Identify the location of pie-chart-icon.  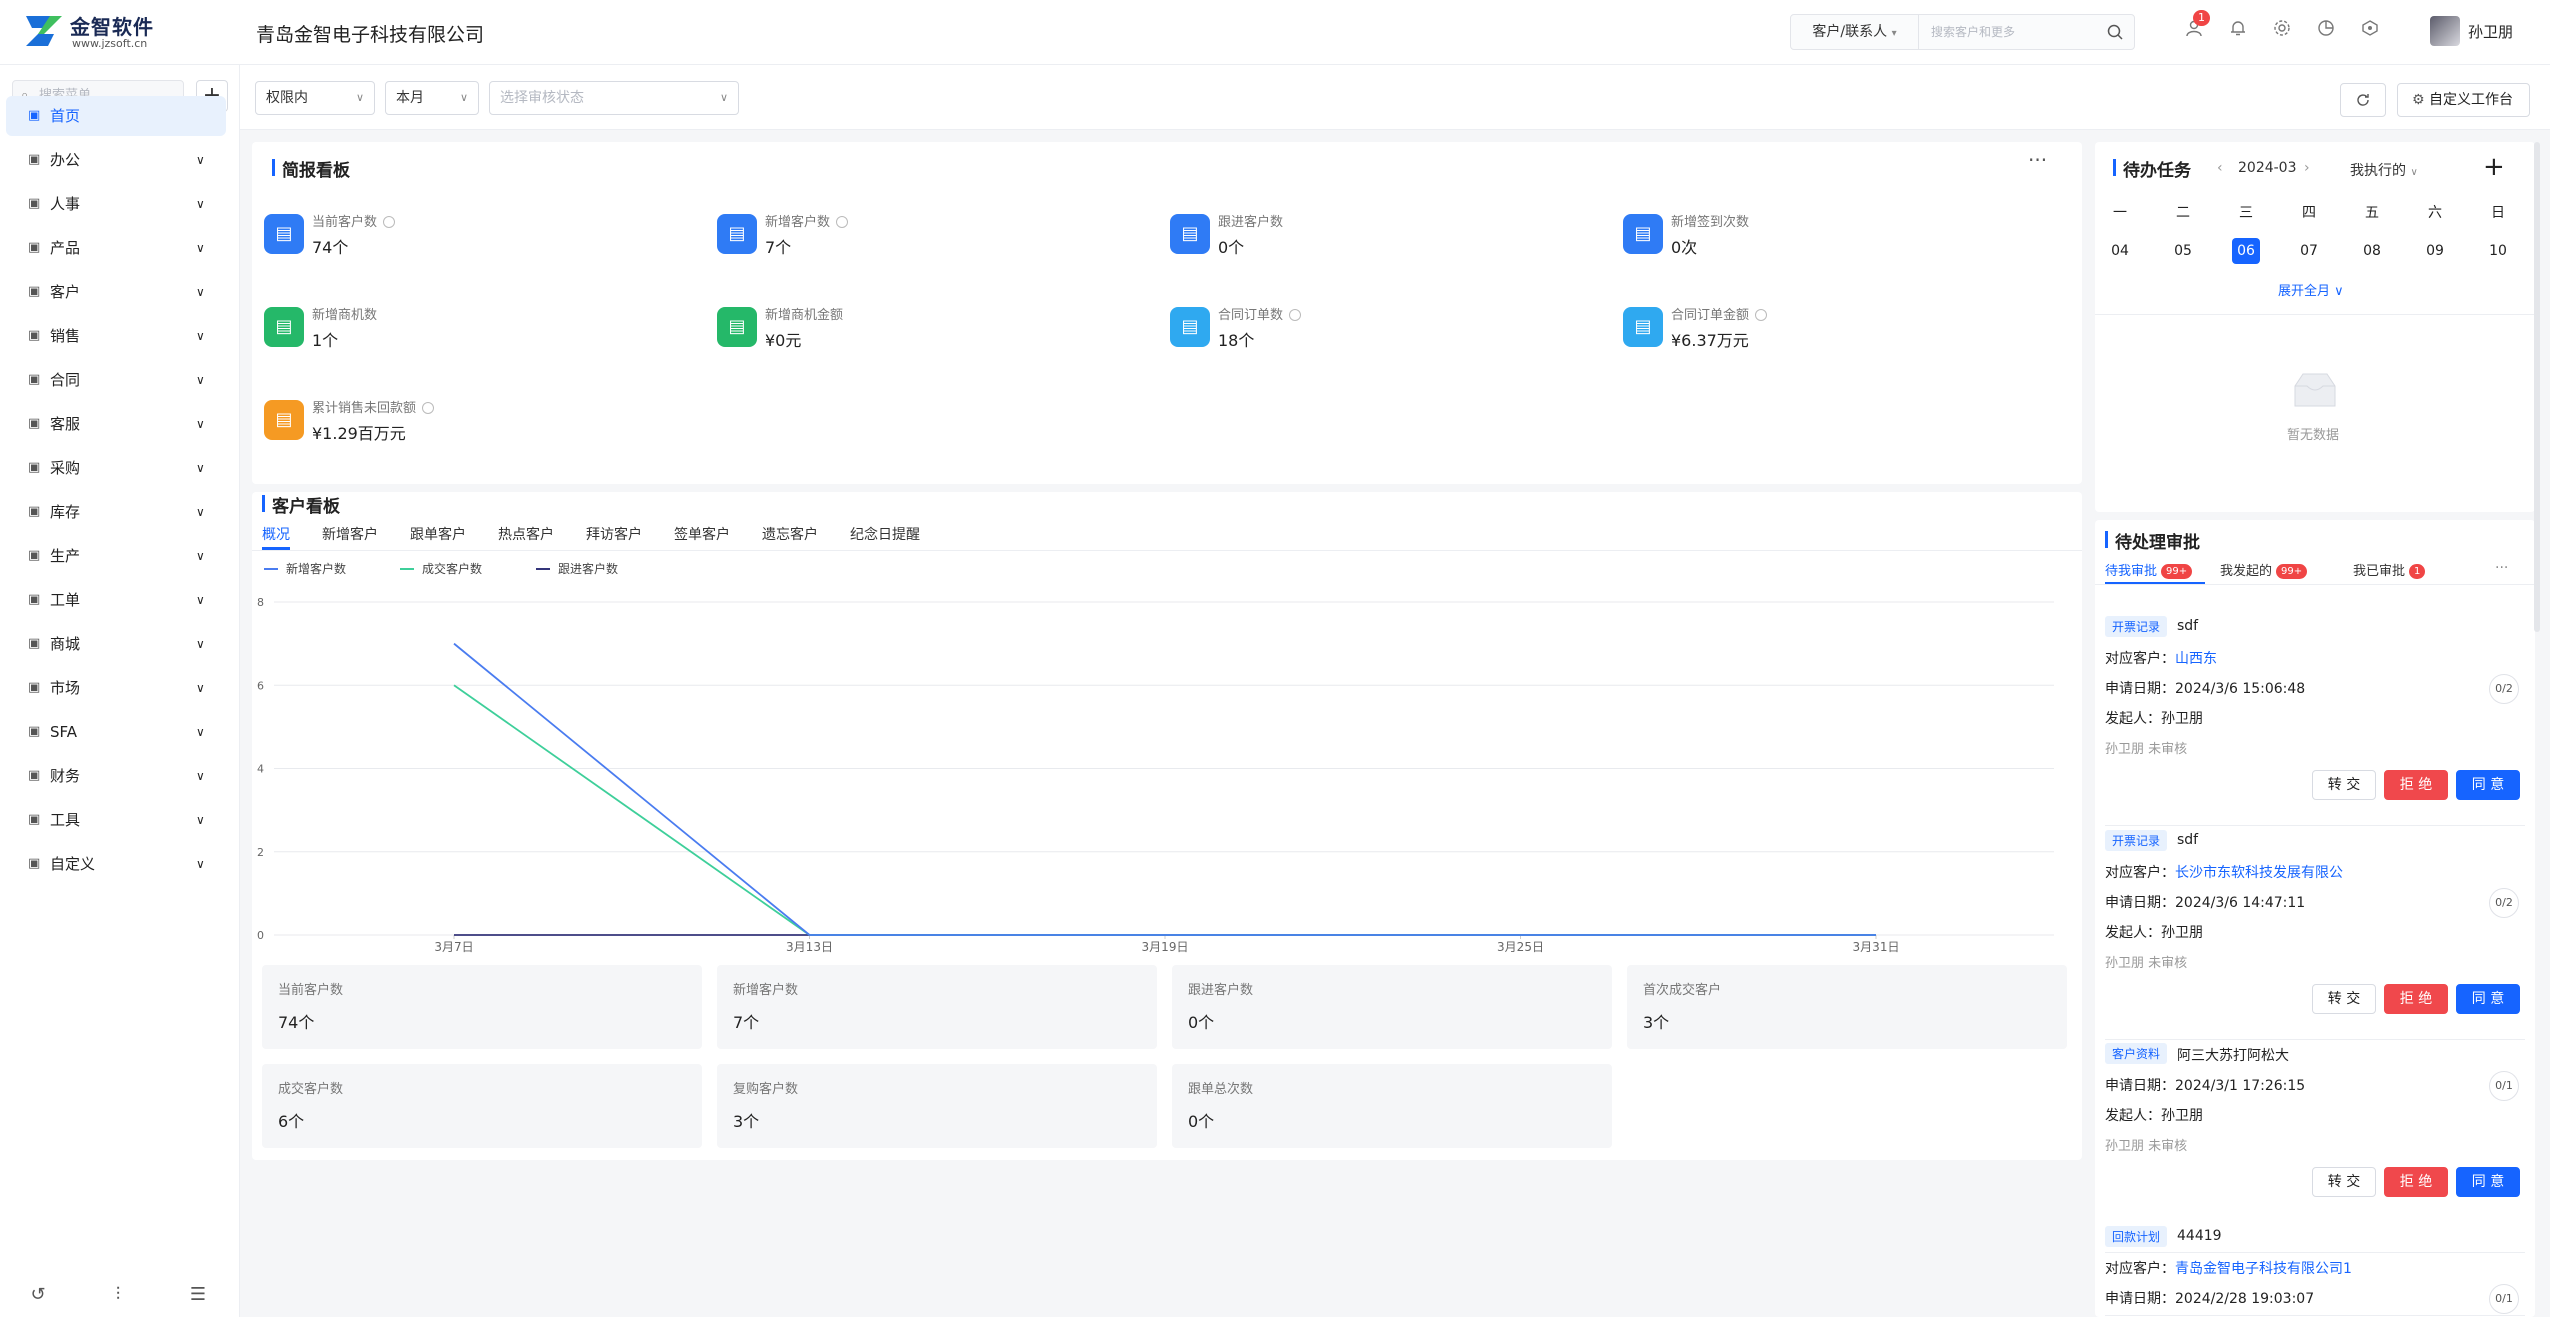
(2326, 32).